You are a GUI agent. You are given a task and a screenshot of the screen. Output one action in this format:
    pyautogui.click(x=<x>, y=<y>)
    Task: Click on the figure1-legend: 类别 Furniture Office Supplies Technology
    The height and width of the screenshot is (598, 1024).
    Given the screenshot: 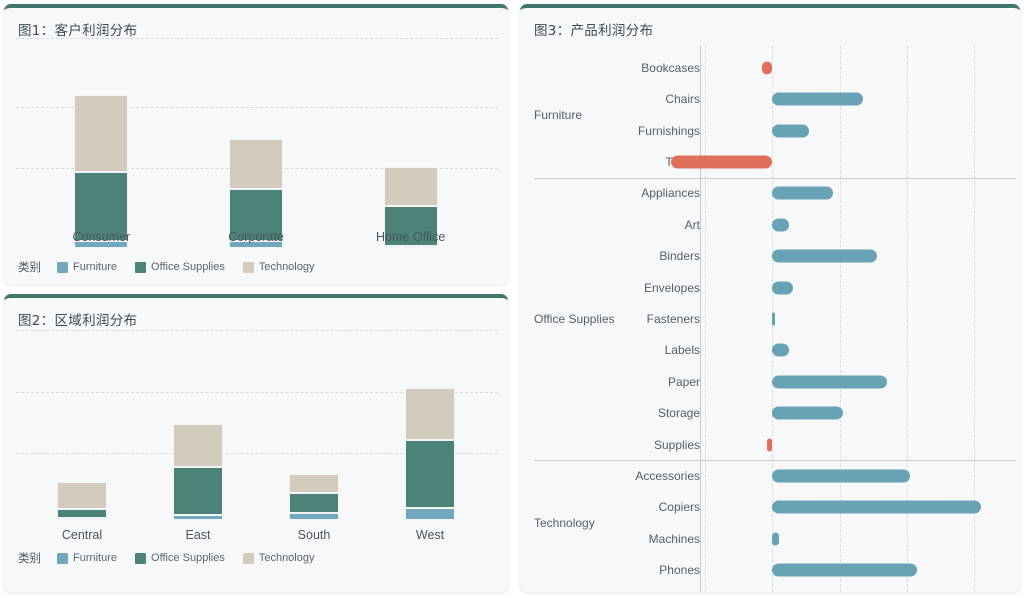 What is the action you would take?
    pyautogui.click(x=171, y=267)
    